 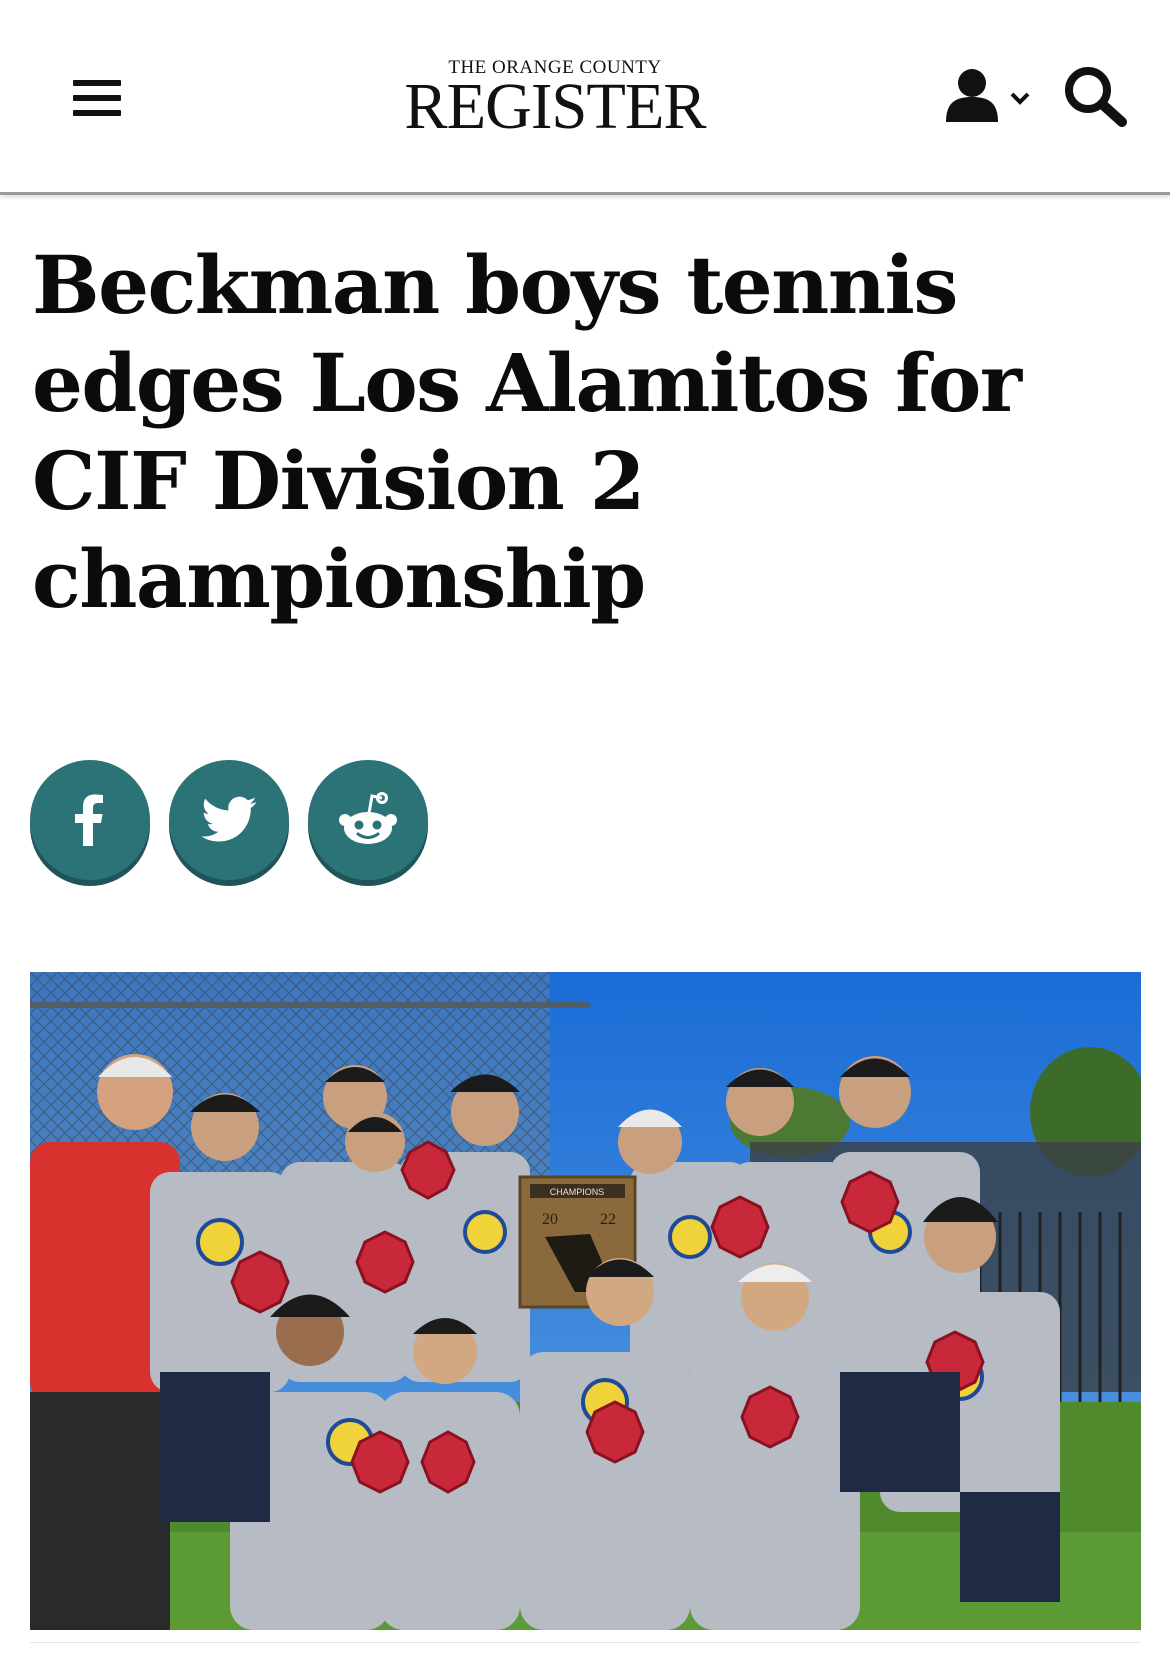 I want to click on plaque-year-left: 20, so click(x=550, y=1219).